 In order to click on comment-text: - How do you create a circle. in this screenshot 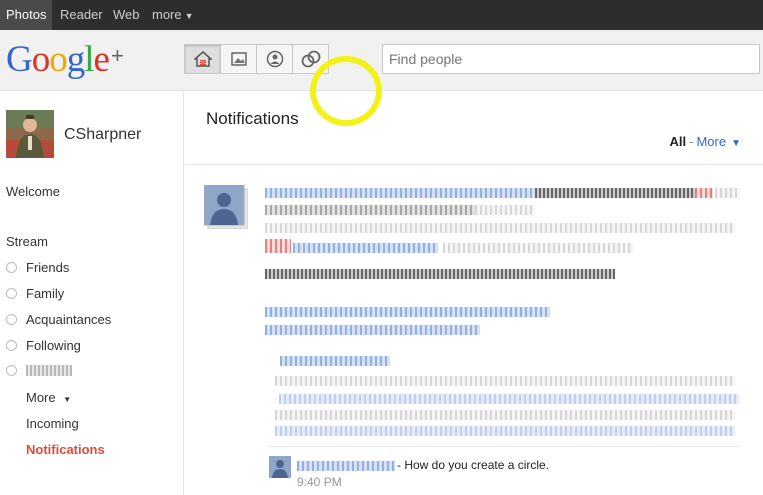, I will do `click(473, 465)`.